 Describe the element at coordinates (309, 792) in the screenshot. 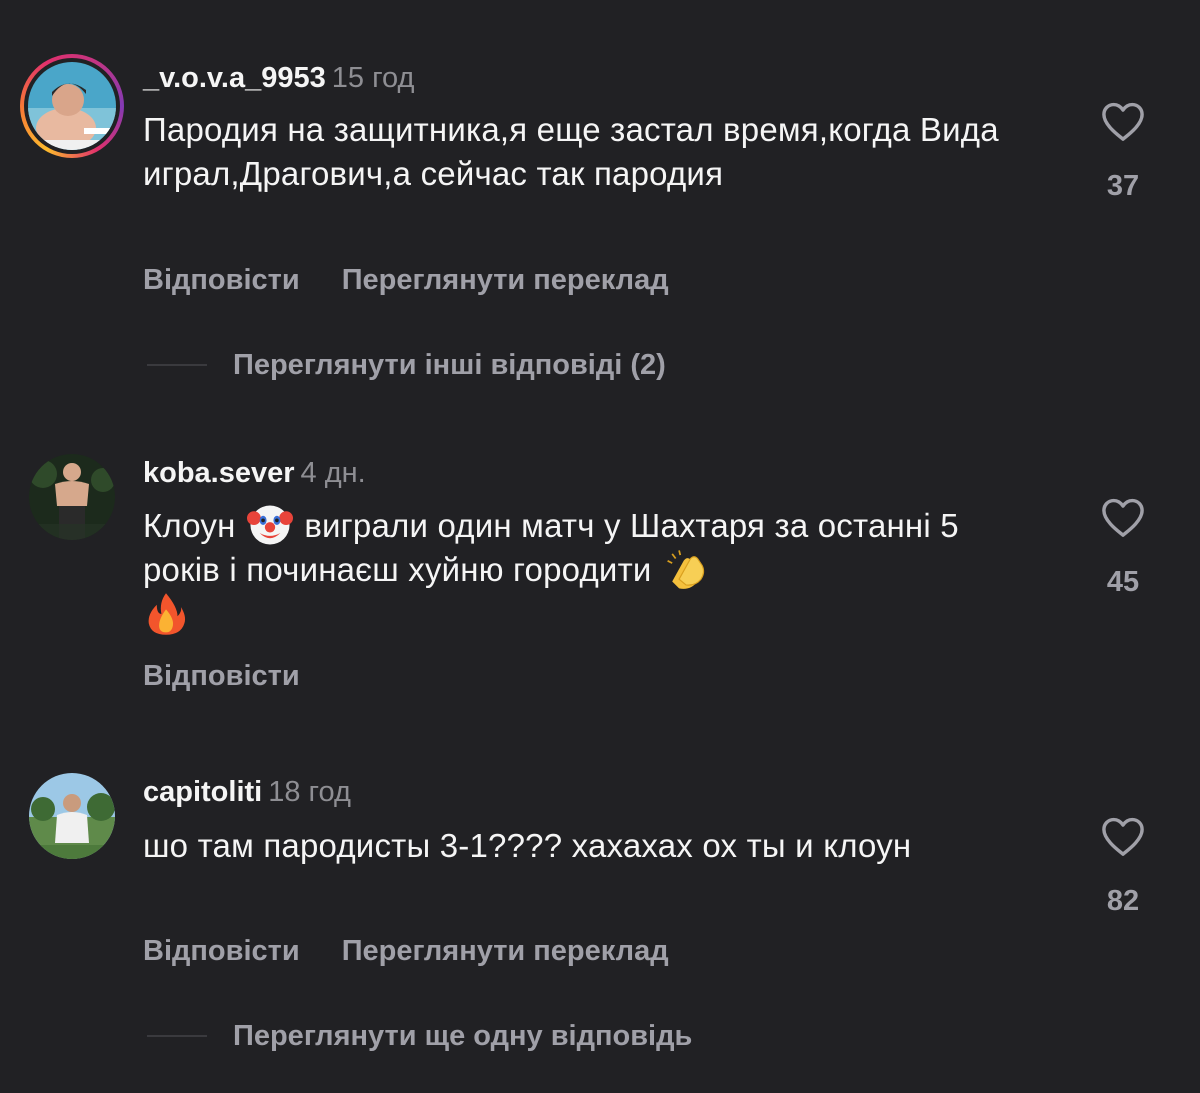

I see `timestamp: 18 год` at that location.